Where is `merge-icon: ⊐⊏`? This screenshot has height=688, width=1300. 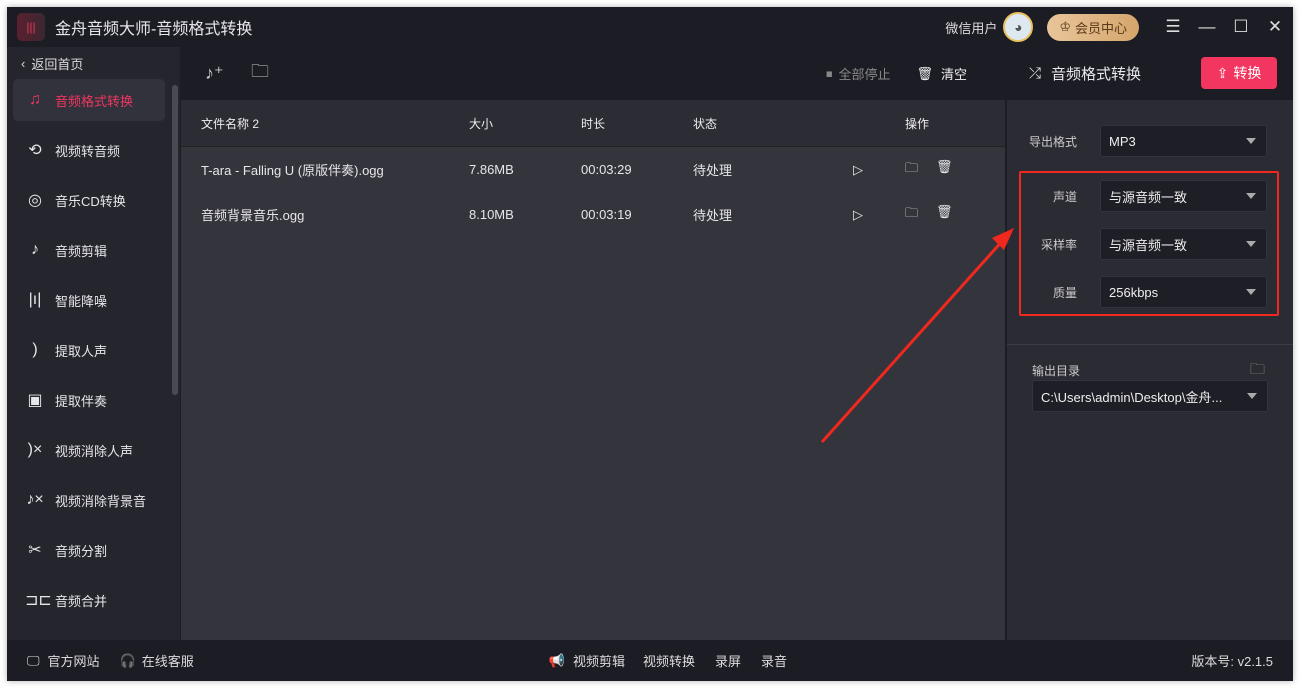
merge-icon: ⊐⊏ is located at coordinates (38, 600).